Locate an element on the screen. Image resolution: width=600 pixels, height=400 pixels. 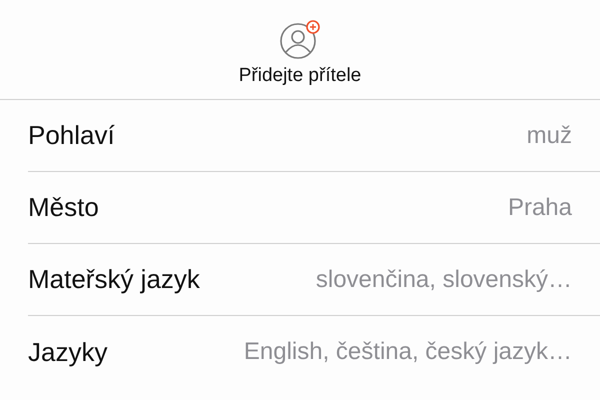
field-label: Město is located at coordinates (63, 207).